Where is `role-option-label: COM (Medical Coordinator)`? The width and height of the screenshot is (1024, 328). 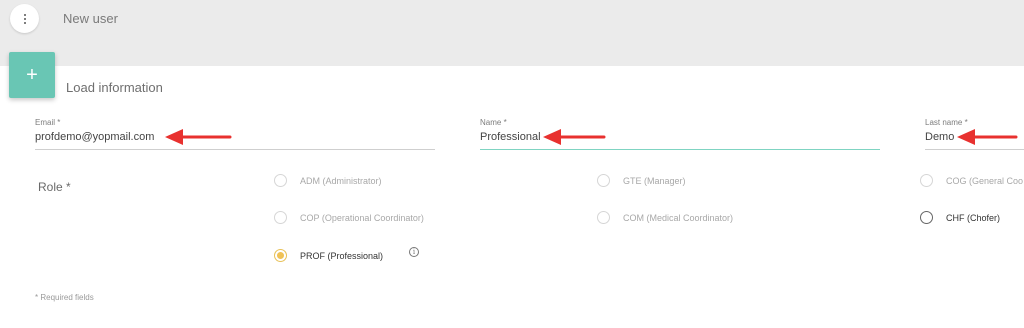
role-option-label: COM (Medical Coordinator) is located at coordinates (678, 217).